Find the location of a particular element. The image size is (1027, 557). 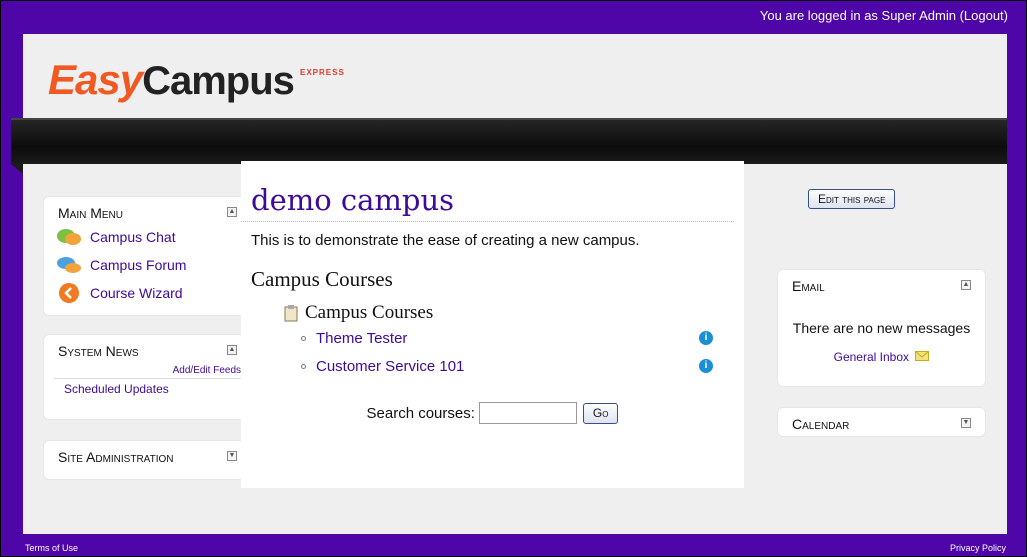

logo-express: EXPRESS is located at coordinates (322, 72).